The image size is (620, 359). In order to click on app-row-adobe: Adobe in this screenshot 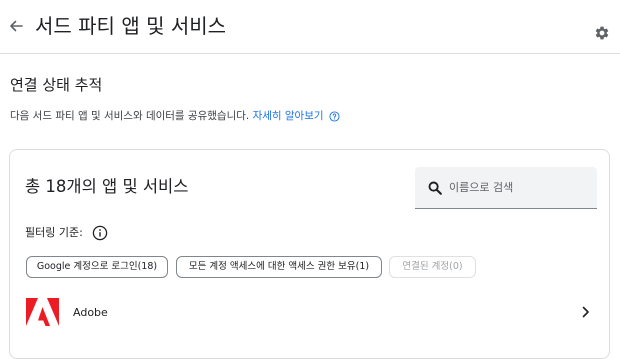, I will do `click(309, 315)`.